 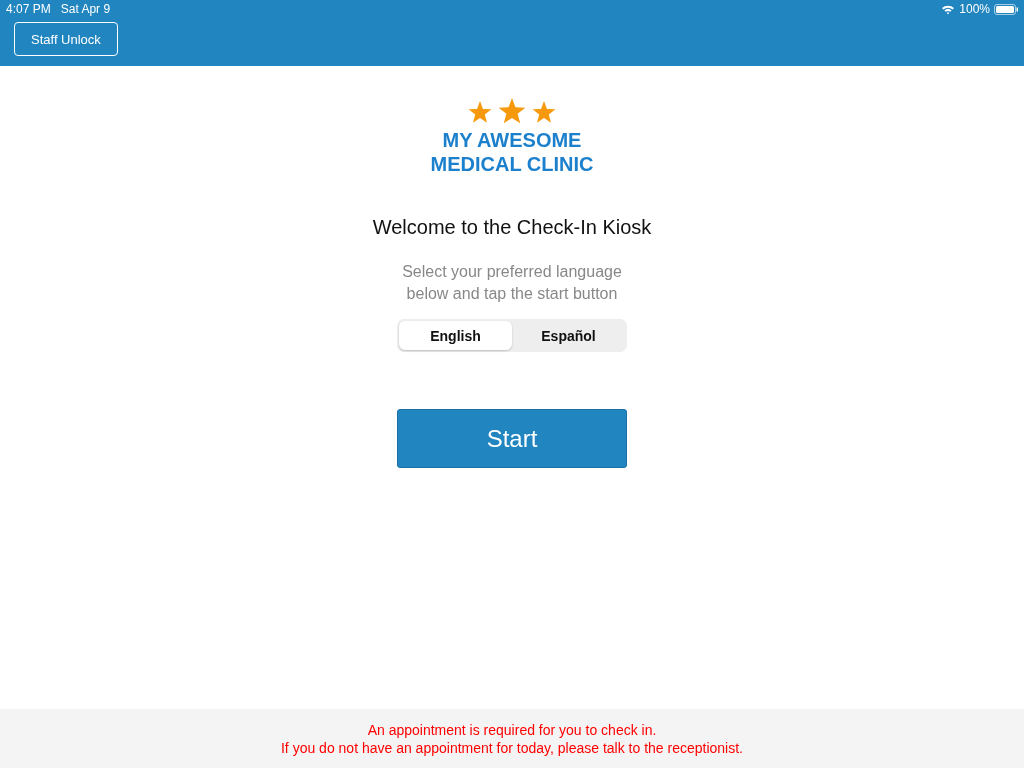 I want to click on battery-icon, so click(x=1006, y=9).